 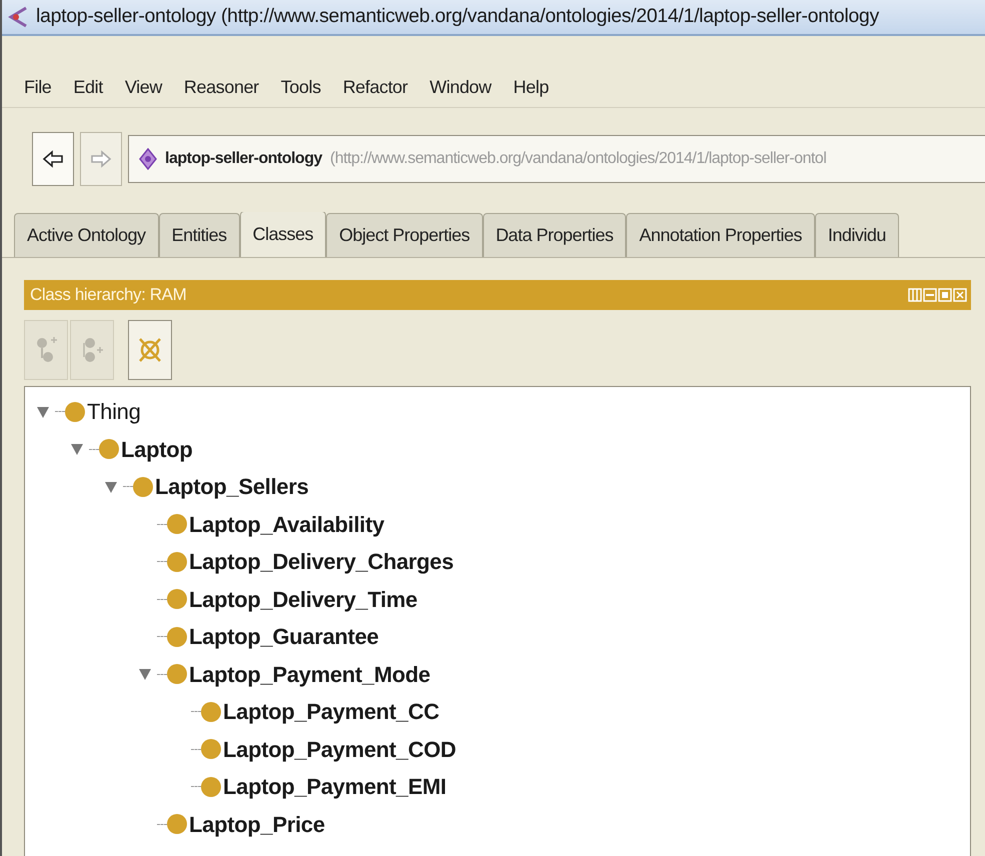 I want to click on menu-item: Tools, so click(x=301, y=87).